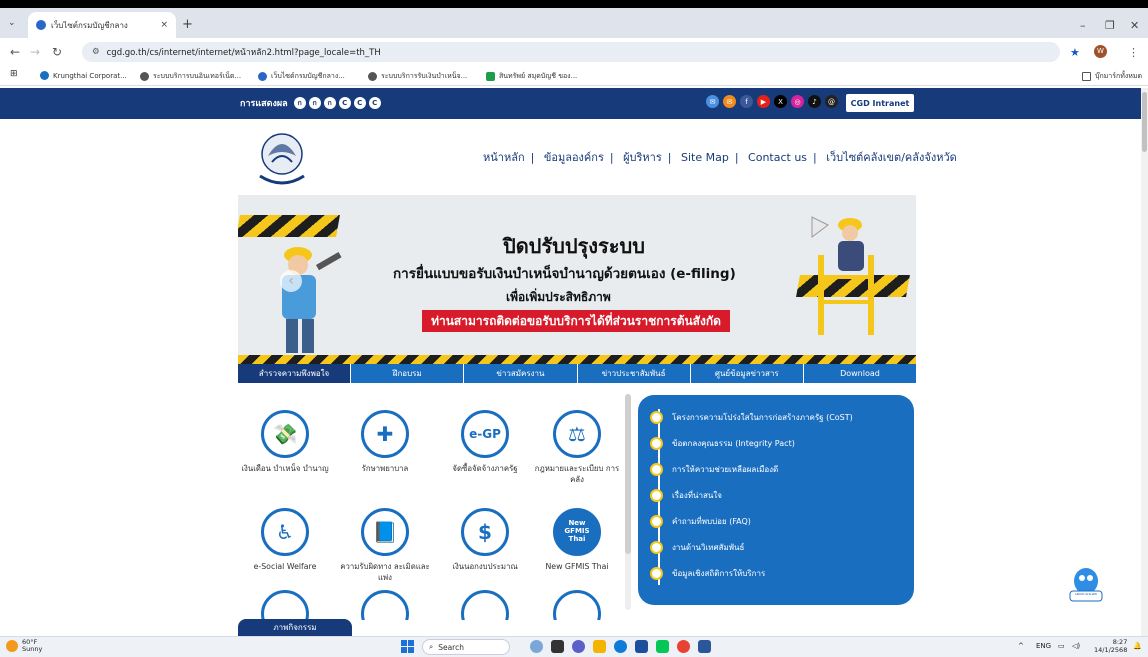 The width and height of the screenshot is (1148, 657). Describe the element at coordinates (662, 646) in the screenshot. I see `line-icon` at that location.